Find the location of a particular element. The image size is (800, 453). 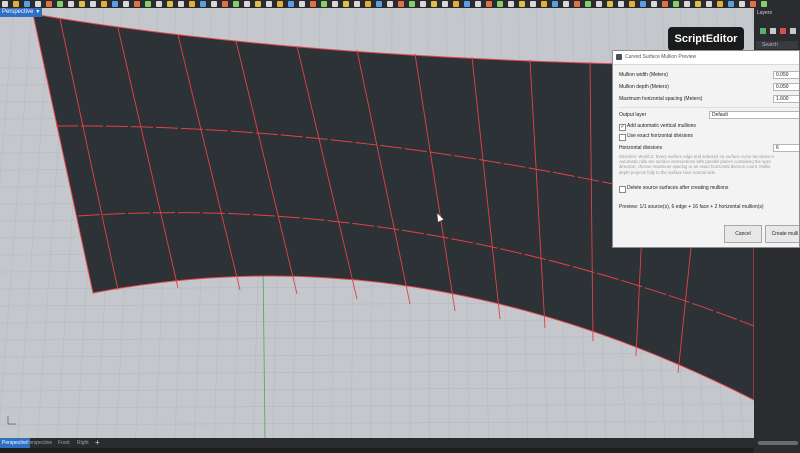

layer-option-icon is located at coordinates (773, 31).